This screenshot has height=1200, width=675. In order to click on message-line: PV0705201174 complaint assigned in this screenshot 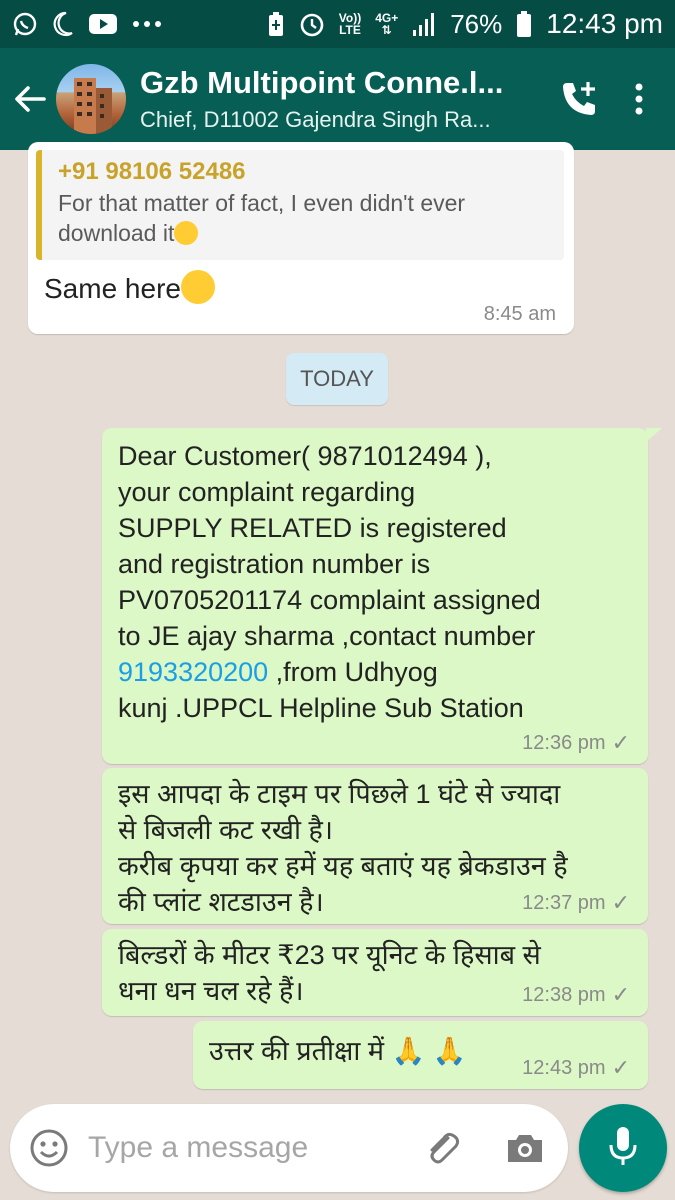, I will do `click(329, 600)`.